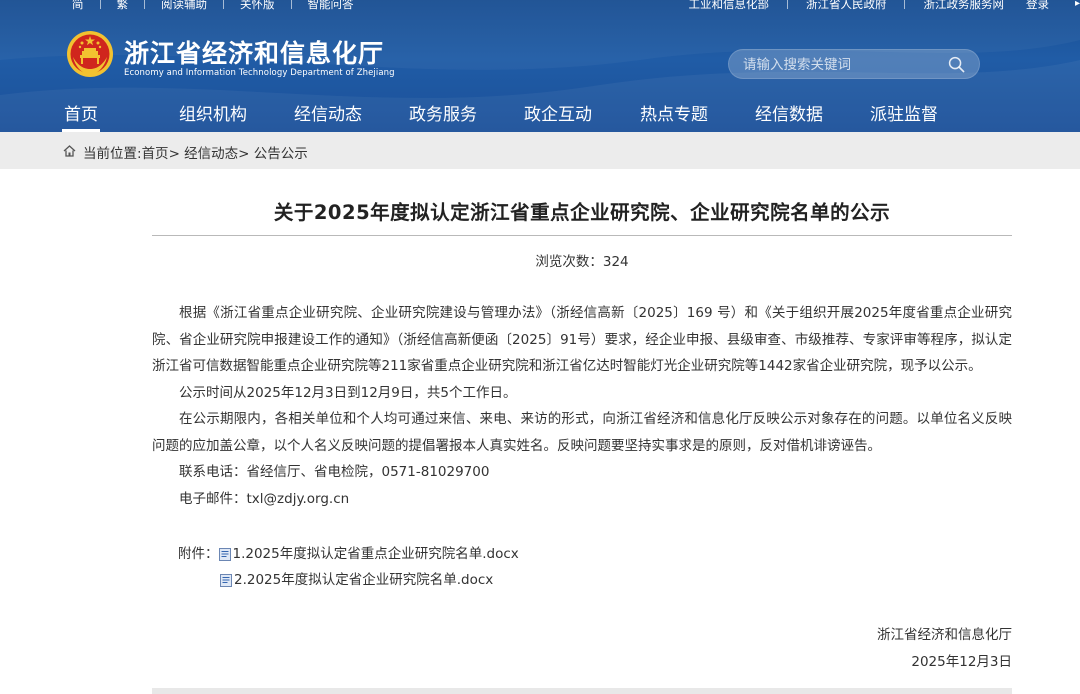  What do you see at coordinates (1077, 5) in the screenshot?
I see `more-icon: ▸` at bounding box center [1077, 5].